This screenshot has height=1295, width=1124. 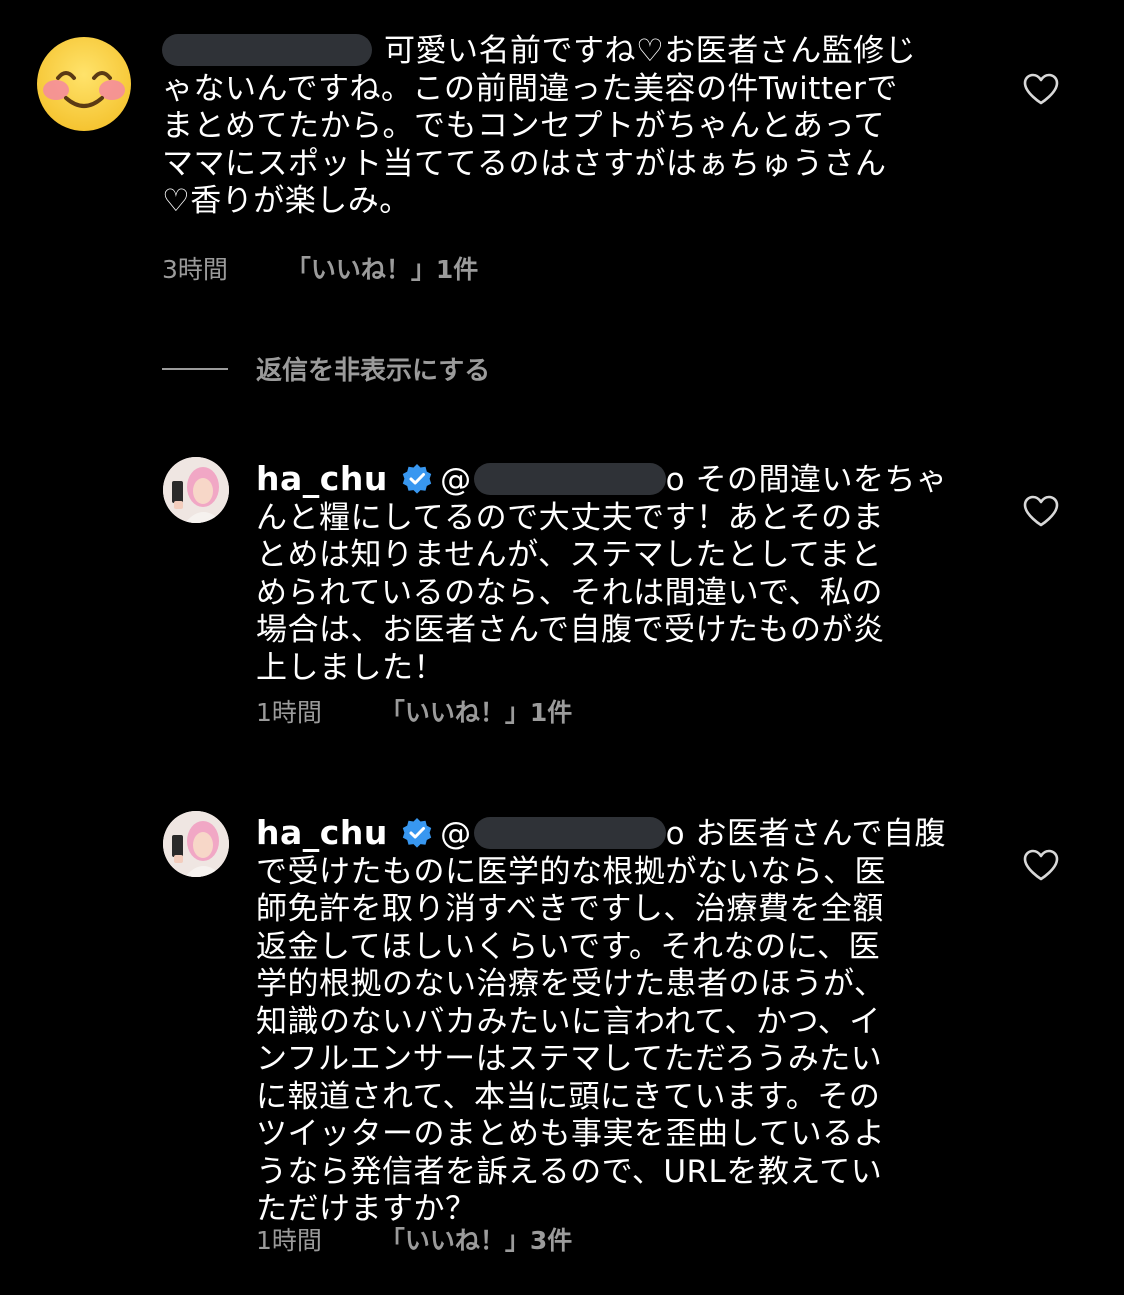 I want to click on commenter-avatar, so click(x=84, y=84).